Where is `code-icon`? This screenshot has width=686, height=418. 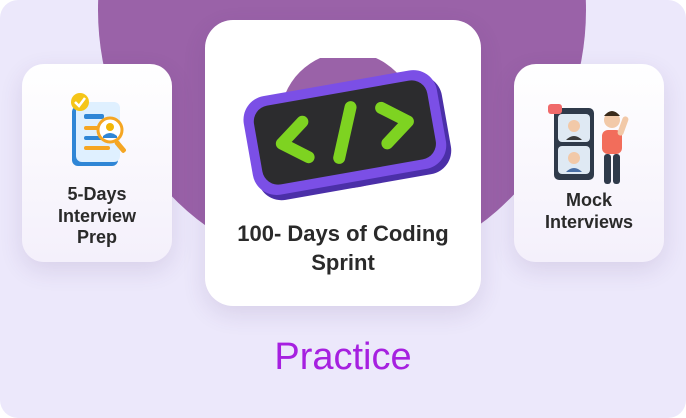
code-icon is located at coordinates (348, 140).